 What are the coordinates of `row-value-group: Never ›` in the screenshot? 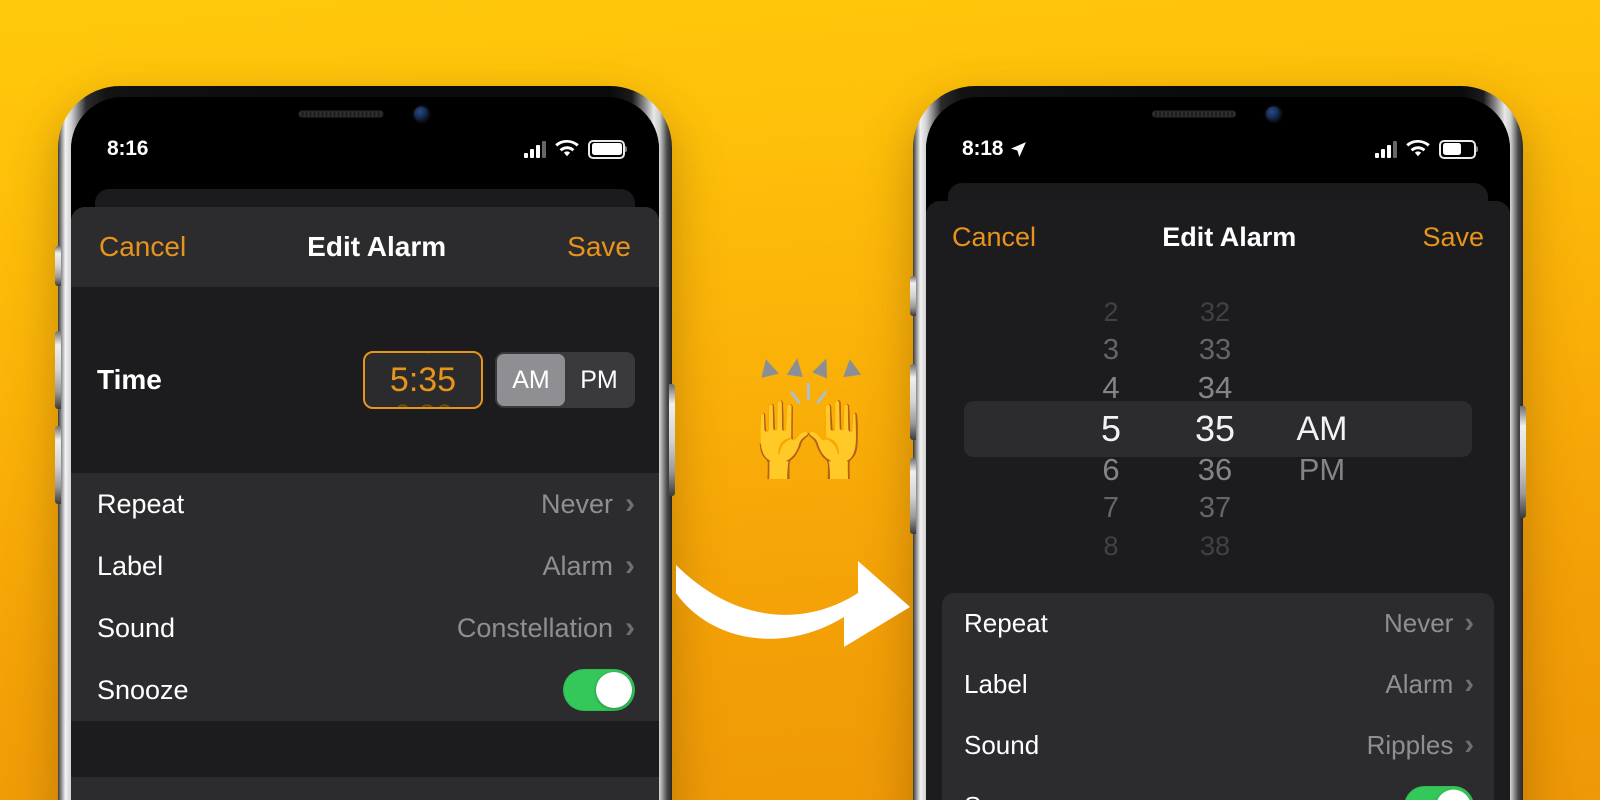 It's located at (588, 504).